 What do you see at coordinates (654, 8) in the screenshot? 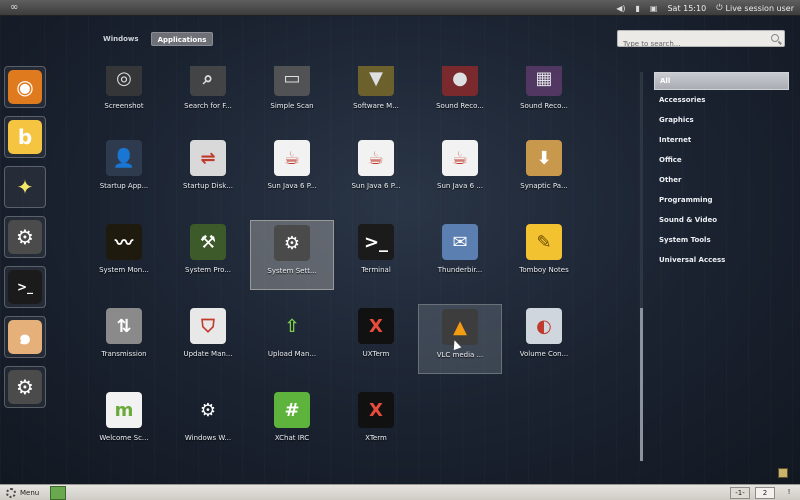
I see `network-icon: ▣` at bounding box center [654, 8].